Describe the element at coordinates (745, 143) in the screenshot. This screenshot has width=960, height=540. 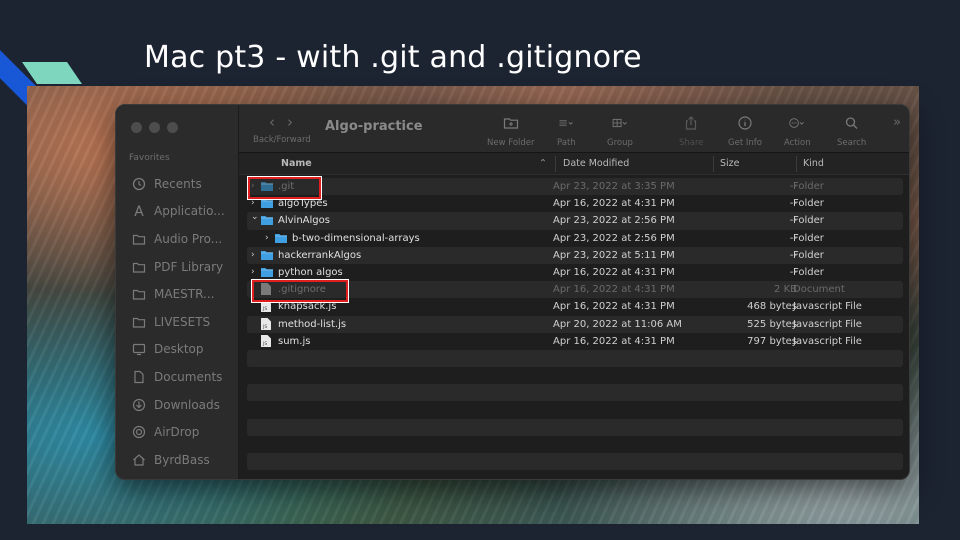
I see `toolbar-label: Get Info` at that location.